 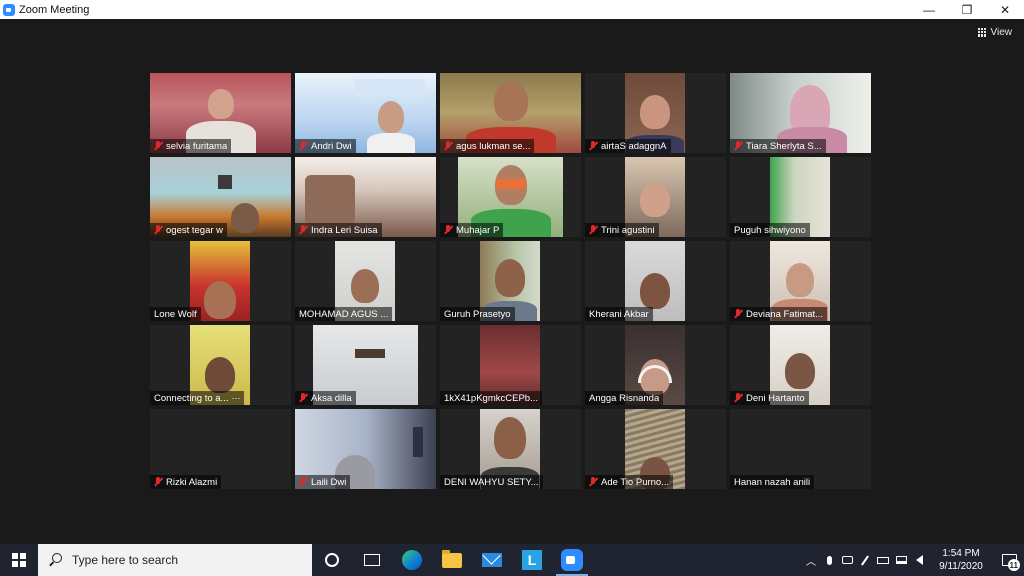 I want to click on taskbar-clock: 1:54 PM 9/11/2020, so click(x=961, y=560).